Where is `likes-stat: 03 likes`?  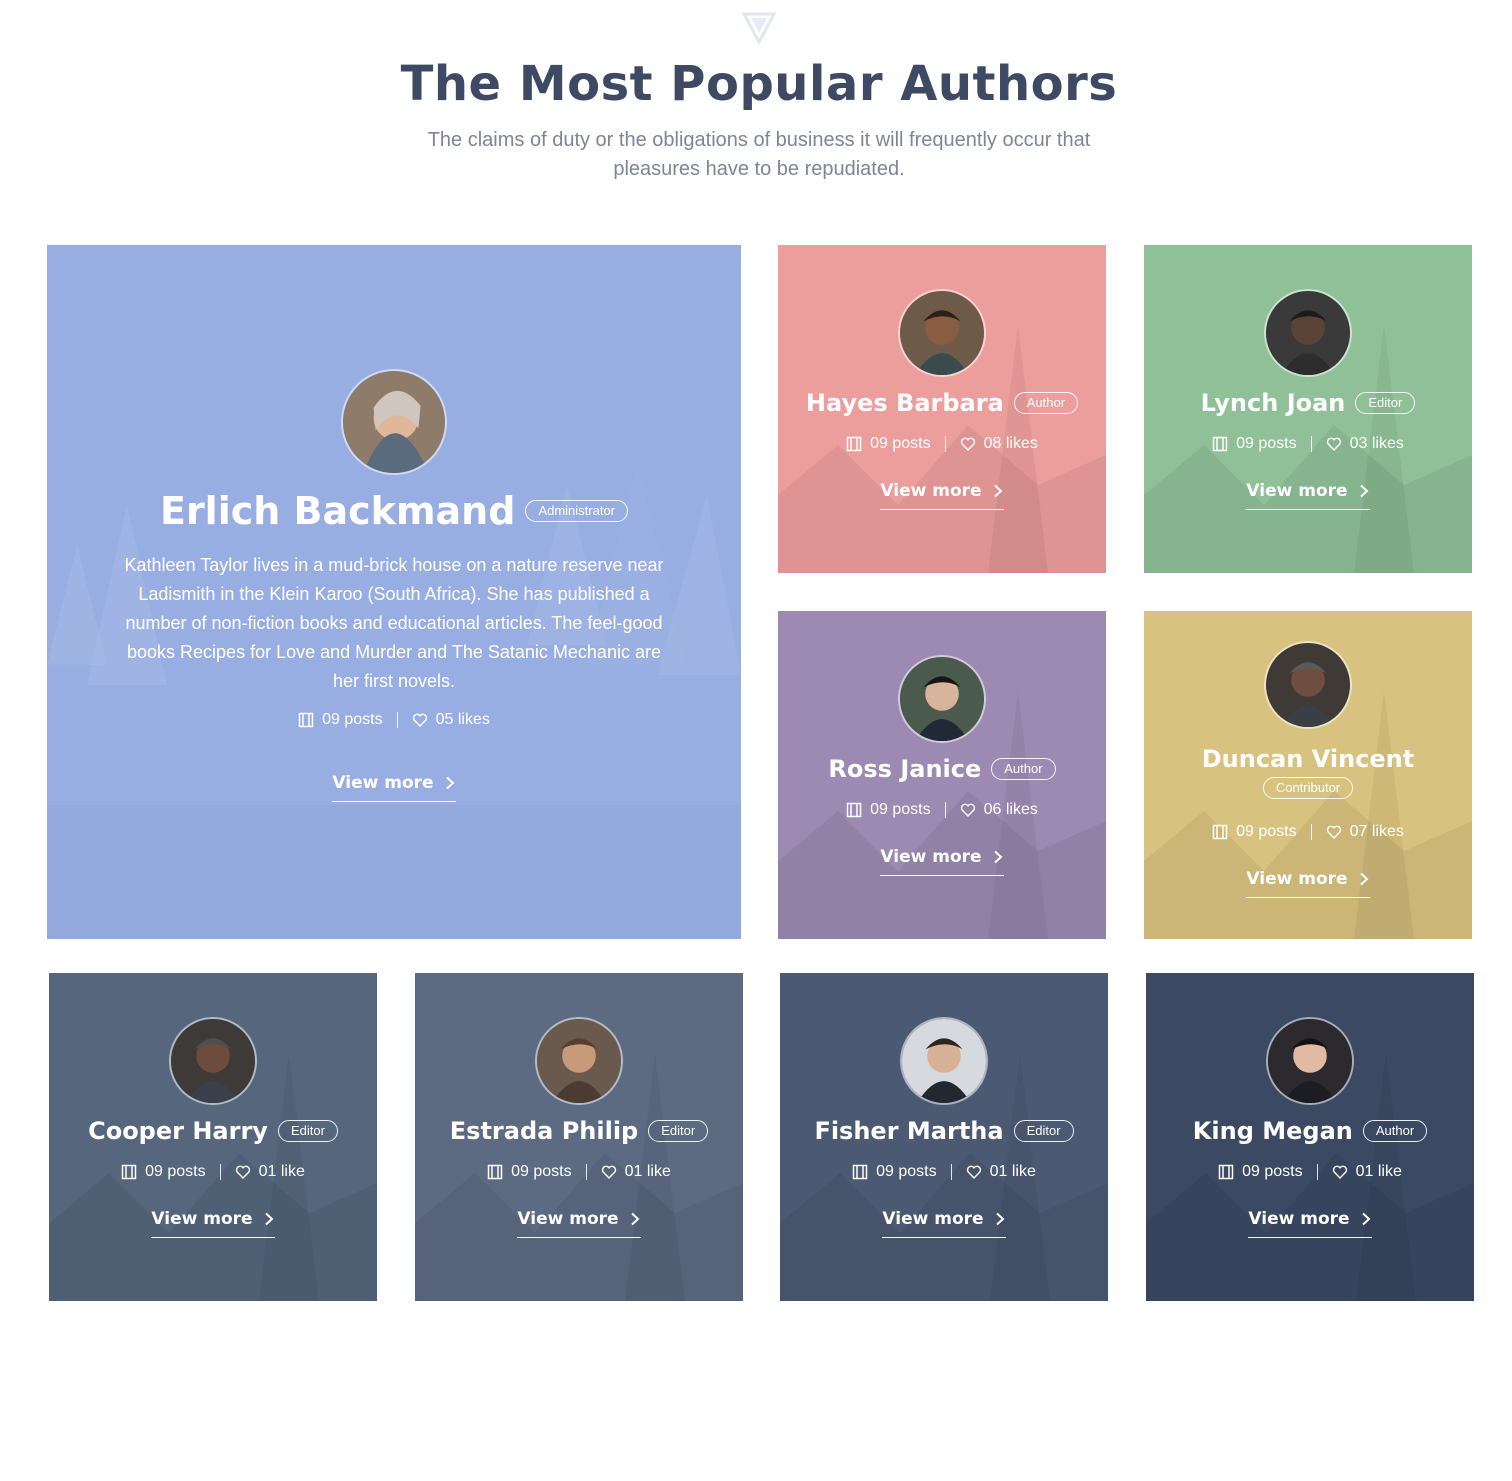
likes-stat: 03 likes is located at coordinates (1365, 444).